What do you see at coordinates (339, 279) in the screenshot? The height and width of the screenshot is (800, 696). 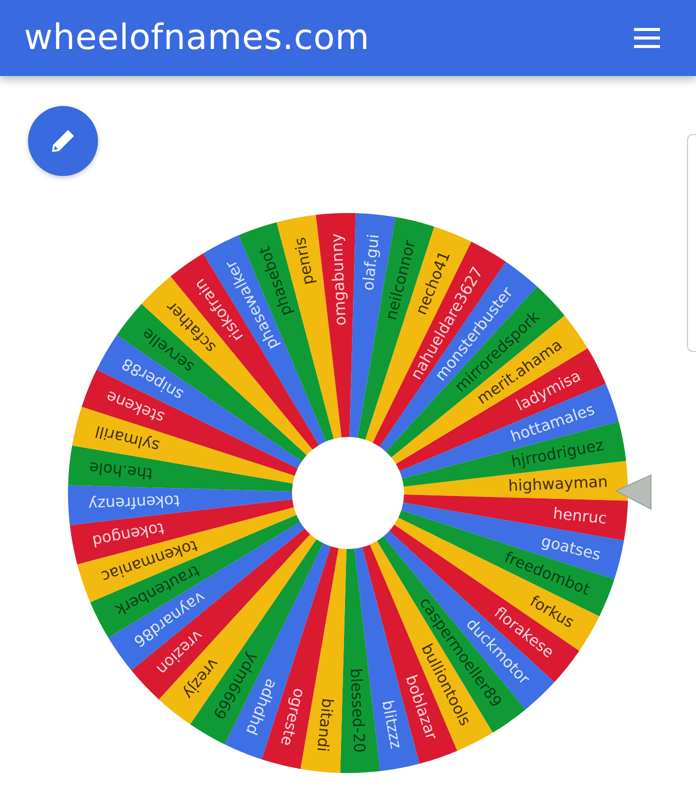 I see `segment-label: omgabunny` at bounding box center [339, 279].